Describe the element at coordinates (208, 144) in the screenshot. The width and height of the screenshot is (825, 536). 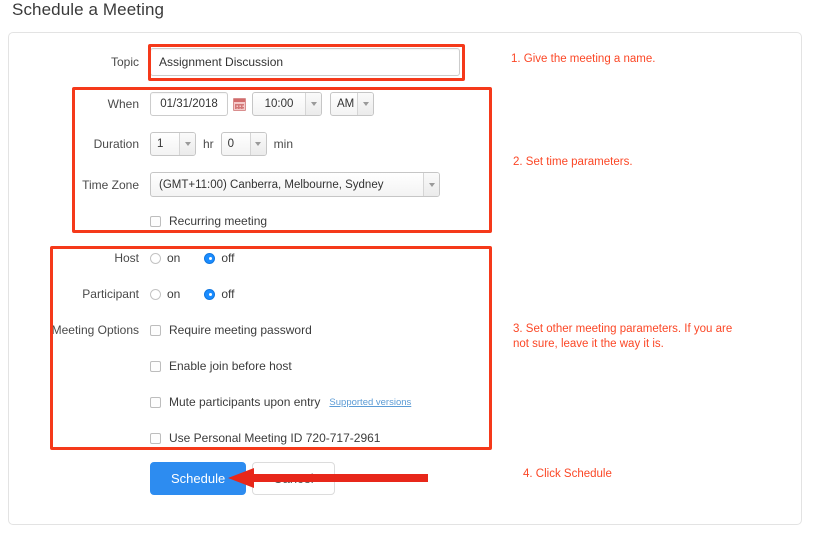
I see `duration-hours-unit: hr` at that location.